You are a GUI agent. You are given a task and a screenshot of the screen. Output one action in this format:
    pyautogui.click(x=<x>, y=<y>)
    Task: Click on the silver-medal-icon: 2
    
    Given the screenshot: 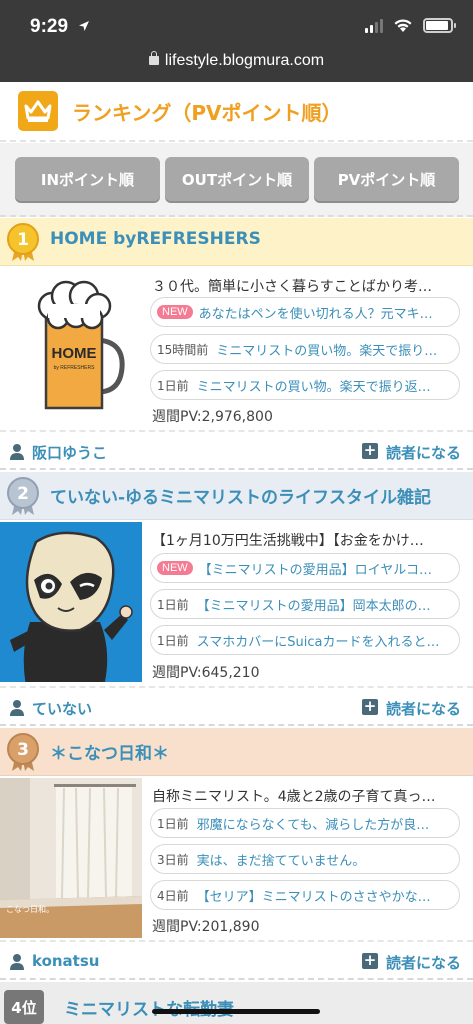 What is the action you would take?
    pyautogui.click(x=23, y=496)
    